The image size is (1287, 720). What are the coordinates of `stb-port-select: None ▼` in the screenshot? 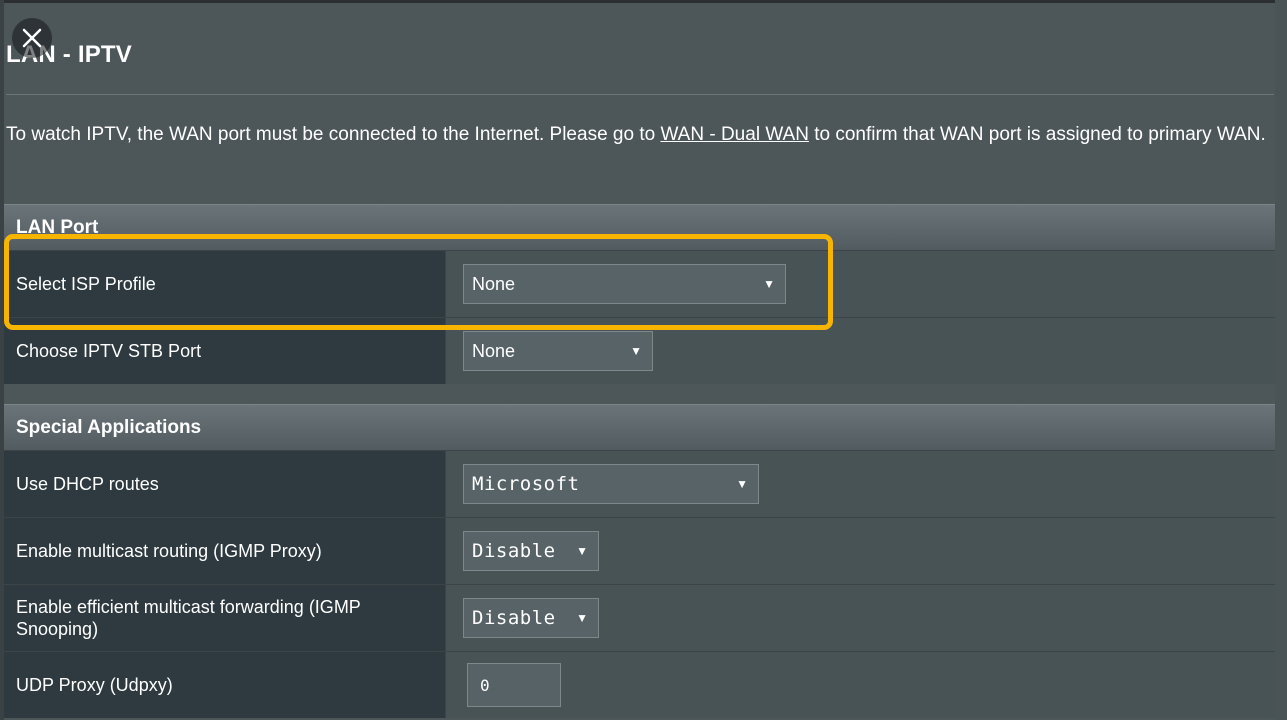 It's located at (558, 351).